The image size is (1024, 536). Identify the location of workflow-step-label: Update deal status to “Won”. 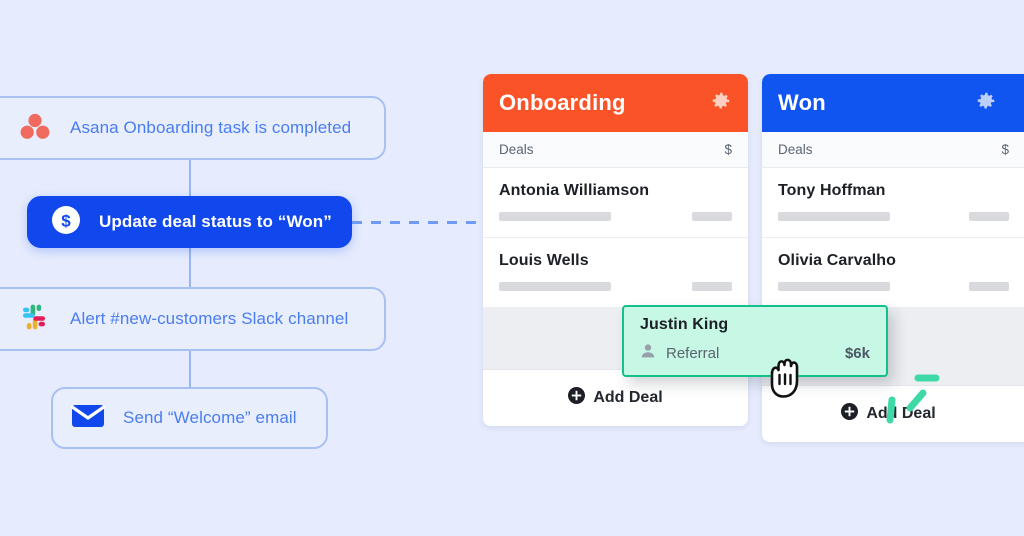
(215, 221).